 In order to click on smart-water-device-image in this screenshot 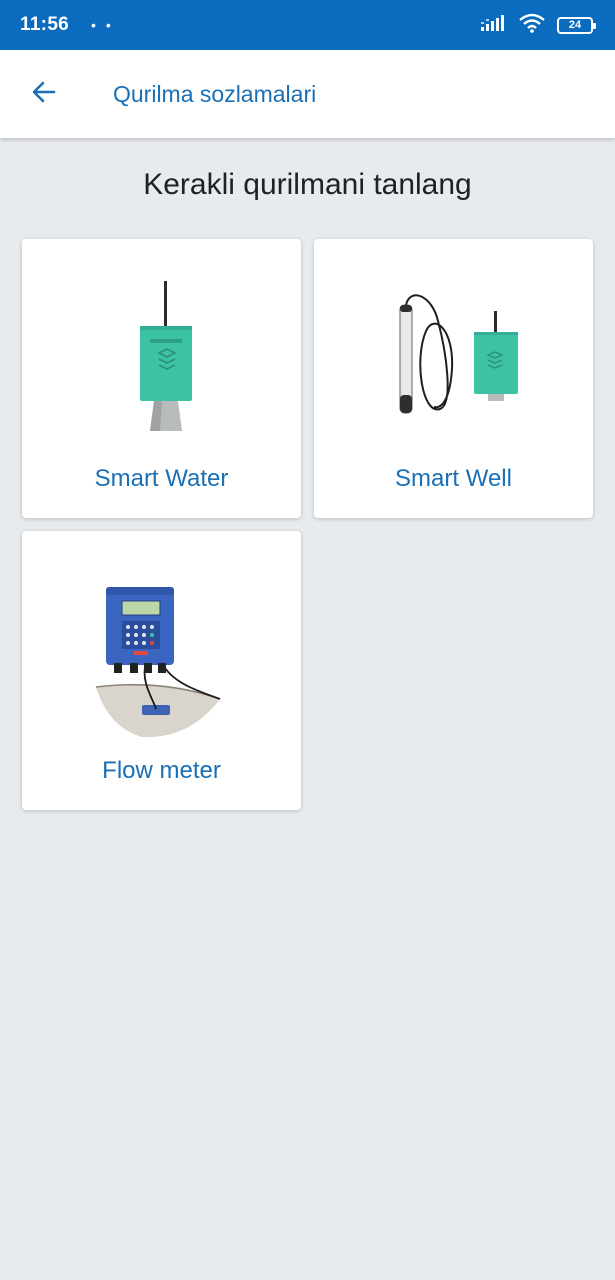, I will do `click(166, 356)`.